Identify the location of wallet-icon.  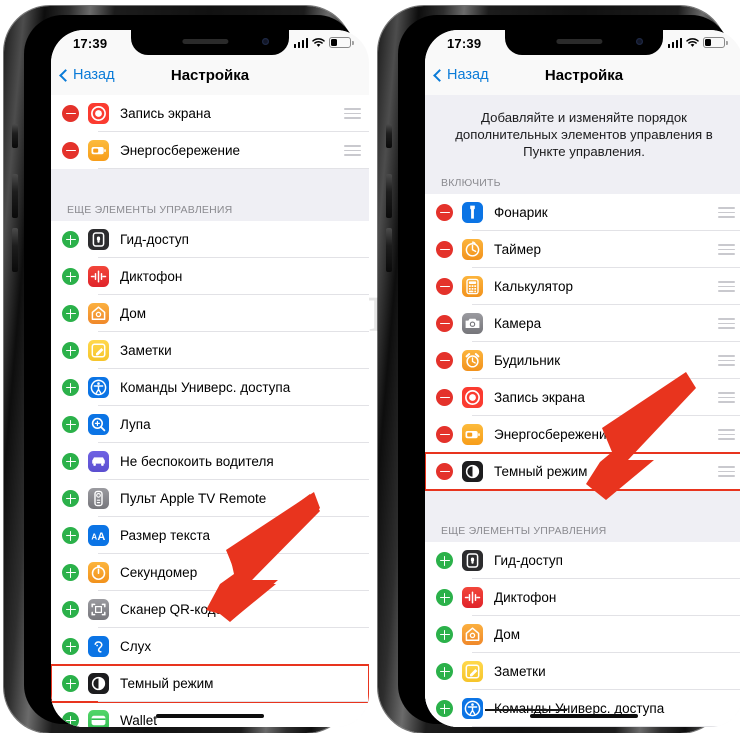
(98, 718).